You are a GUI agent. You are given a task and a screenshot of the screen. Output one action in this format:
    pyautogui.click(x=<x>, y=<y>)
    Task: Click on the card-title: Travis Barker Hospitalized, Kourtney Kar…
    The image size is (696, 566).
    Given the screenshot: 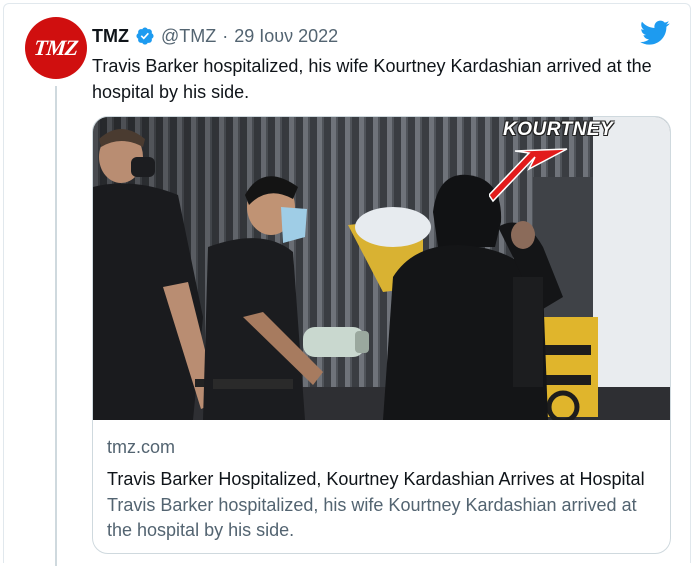 What is the action you would take?
    pyautogui.click(x=384, y=479)
    